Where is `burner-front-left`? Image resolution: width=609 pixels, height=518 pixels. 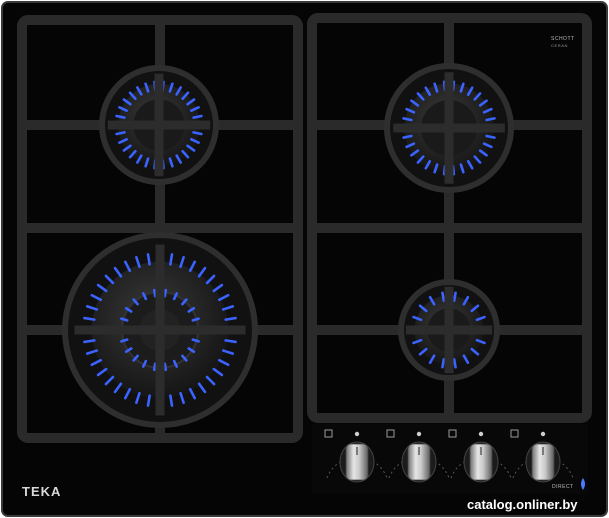
burner-front-left is located at coordinates (160, 330).